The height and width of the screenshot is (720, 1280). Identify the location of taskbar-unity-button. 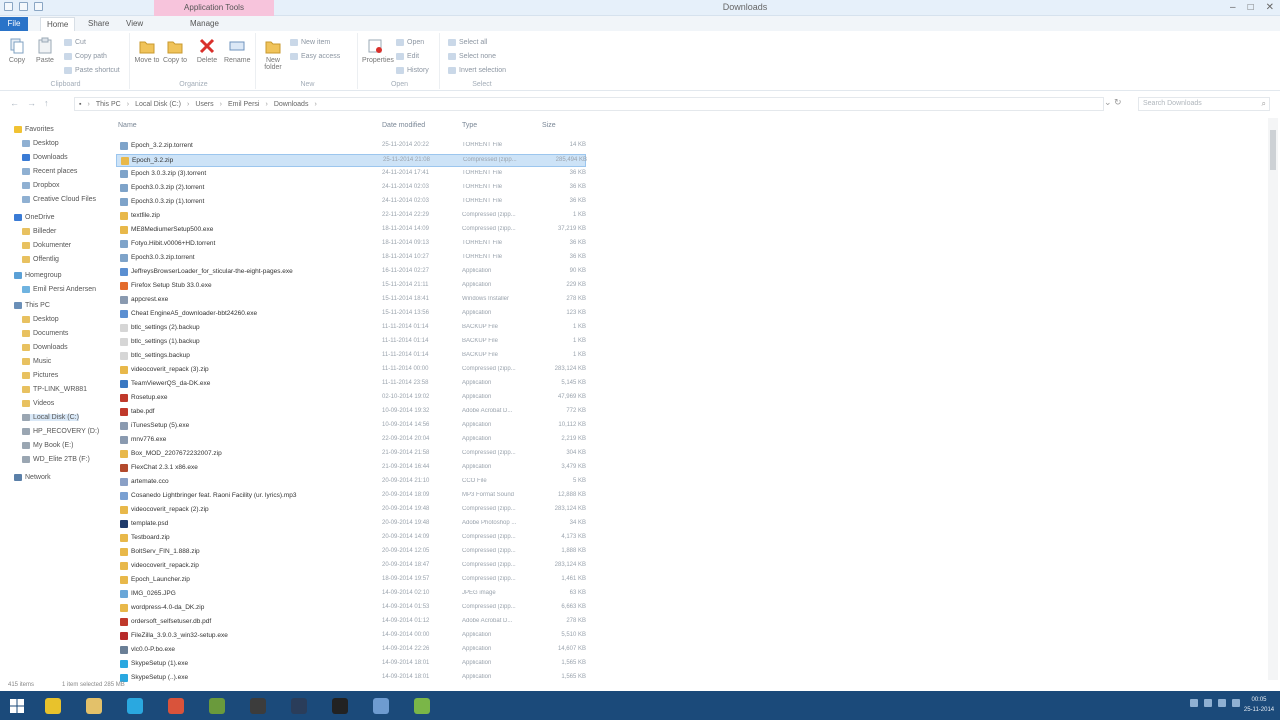
(340, 705).